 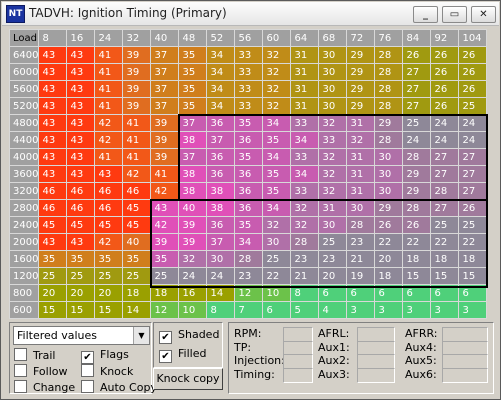 What do you see at coordinates (165, 191) in the screenshot?
I see `table-cell: 42` at bounding box center [165, 191].